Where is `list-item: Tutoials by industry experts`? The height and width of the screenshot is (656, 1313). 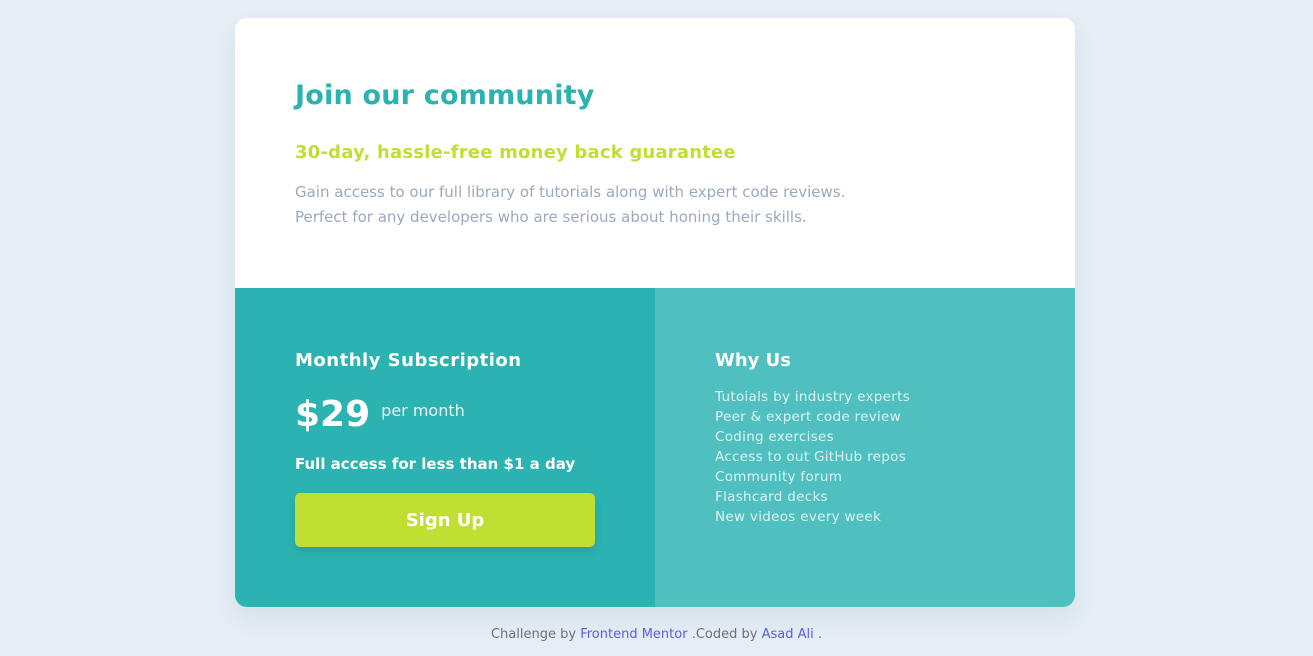 list-item: Tutoials by industry experts is located at coordinates (813, 397).